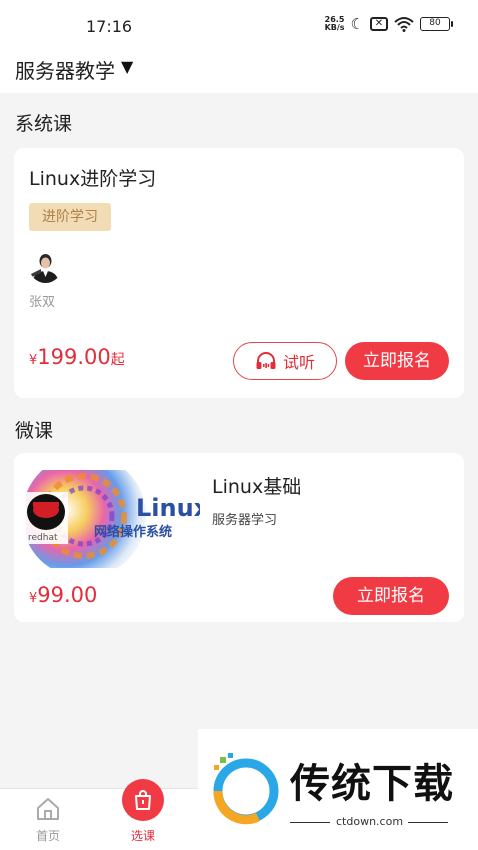 This screenshot has height=850, width=478. I want to click on no-sim-icon: ✕, so click(379, 24).